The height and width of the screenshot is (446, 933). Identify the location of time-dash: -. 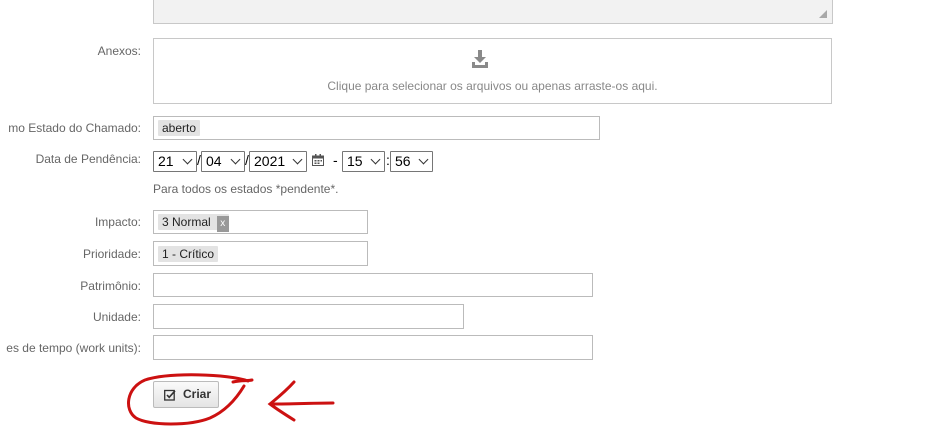
(335, 160).